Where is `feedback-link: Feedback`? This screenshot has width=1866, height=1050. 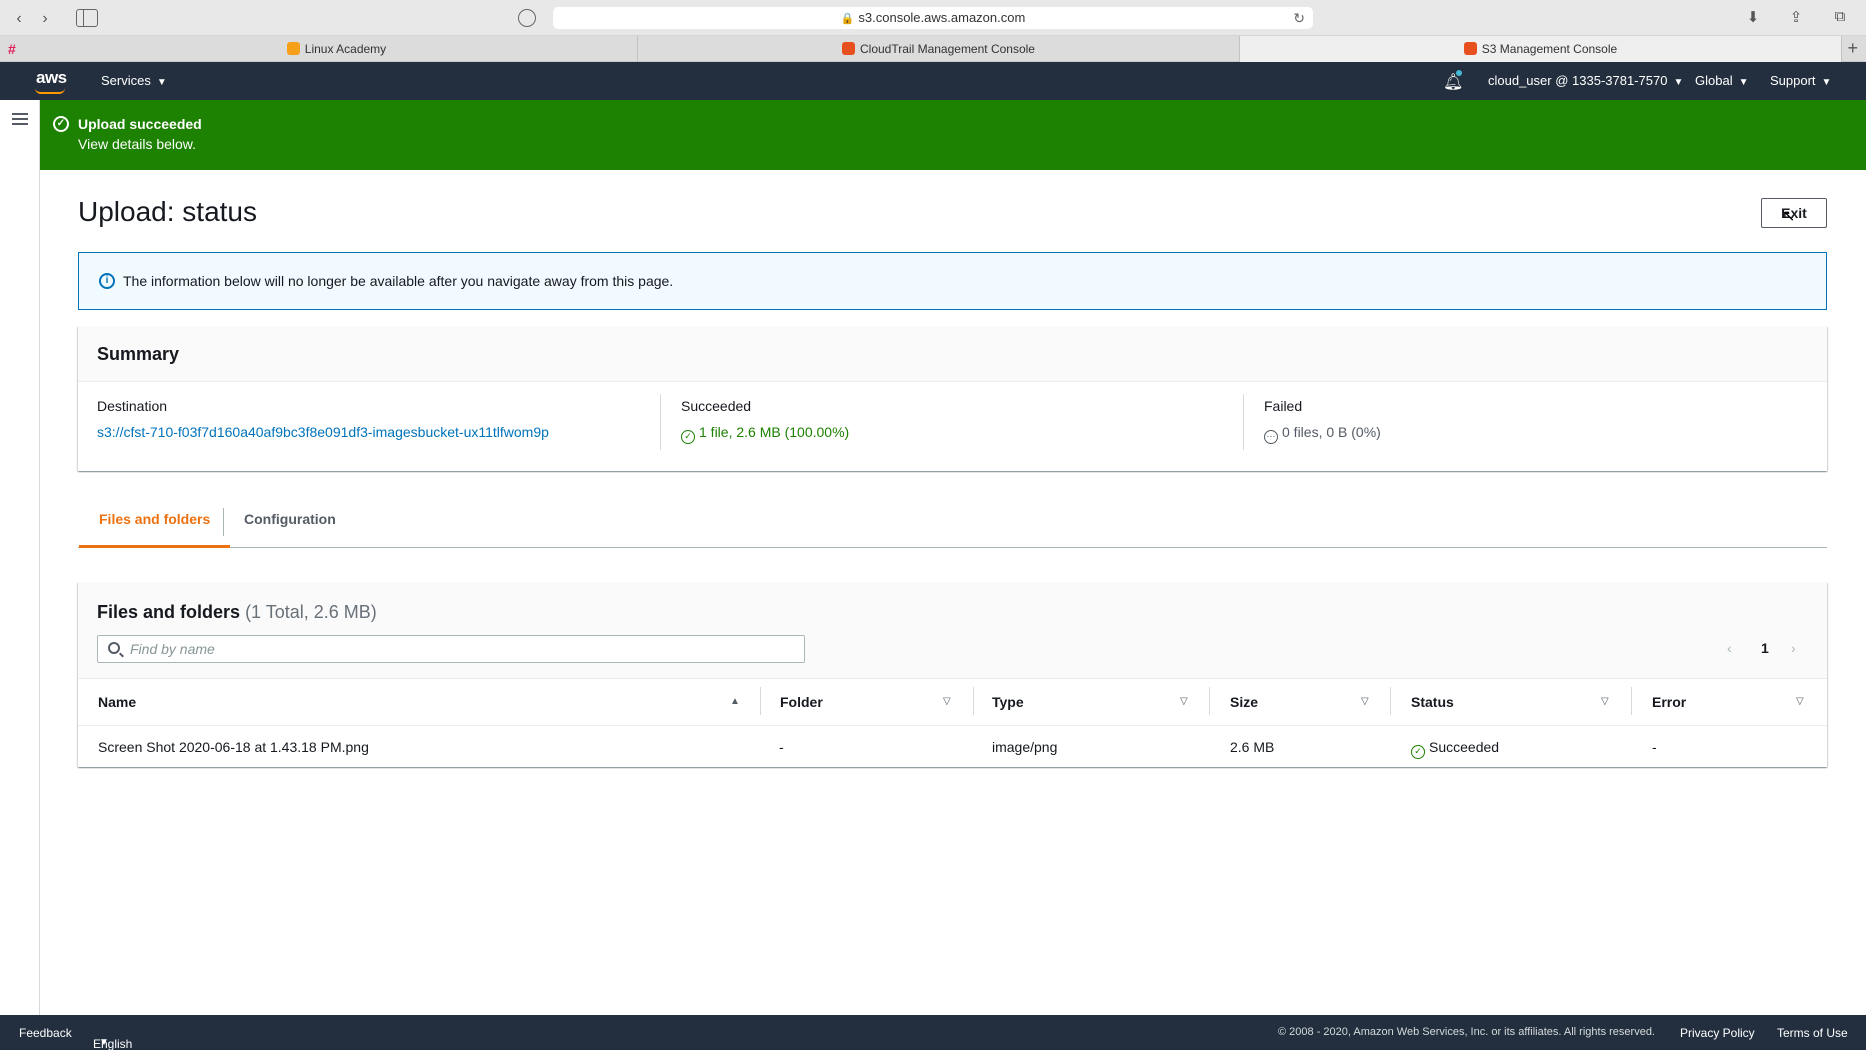
feedback-link: Feedback is located at coordinates (45, 1033).